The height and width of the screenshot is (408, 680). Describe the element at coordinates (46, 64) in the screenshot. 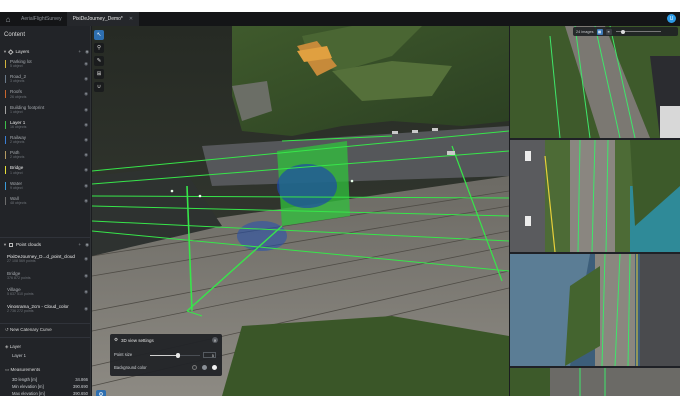

I see `layer-item: Parking lot 5 object ◉` at that location.